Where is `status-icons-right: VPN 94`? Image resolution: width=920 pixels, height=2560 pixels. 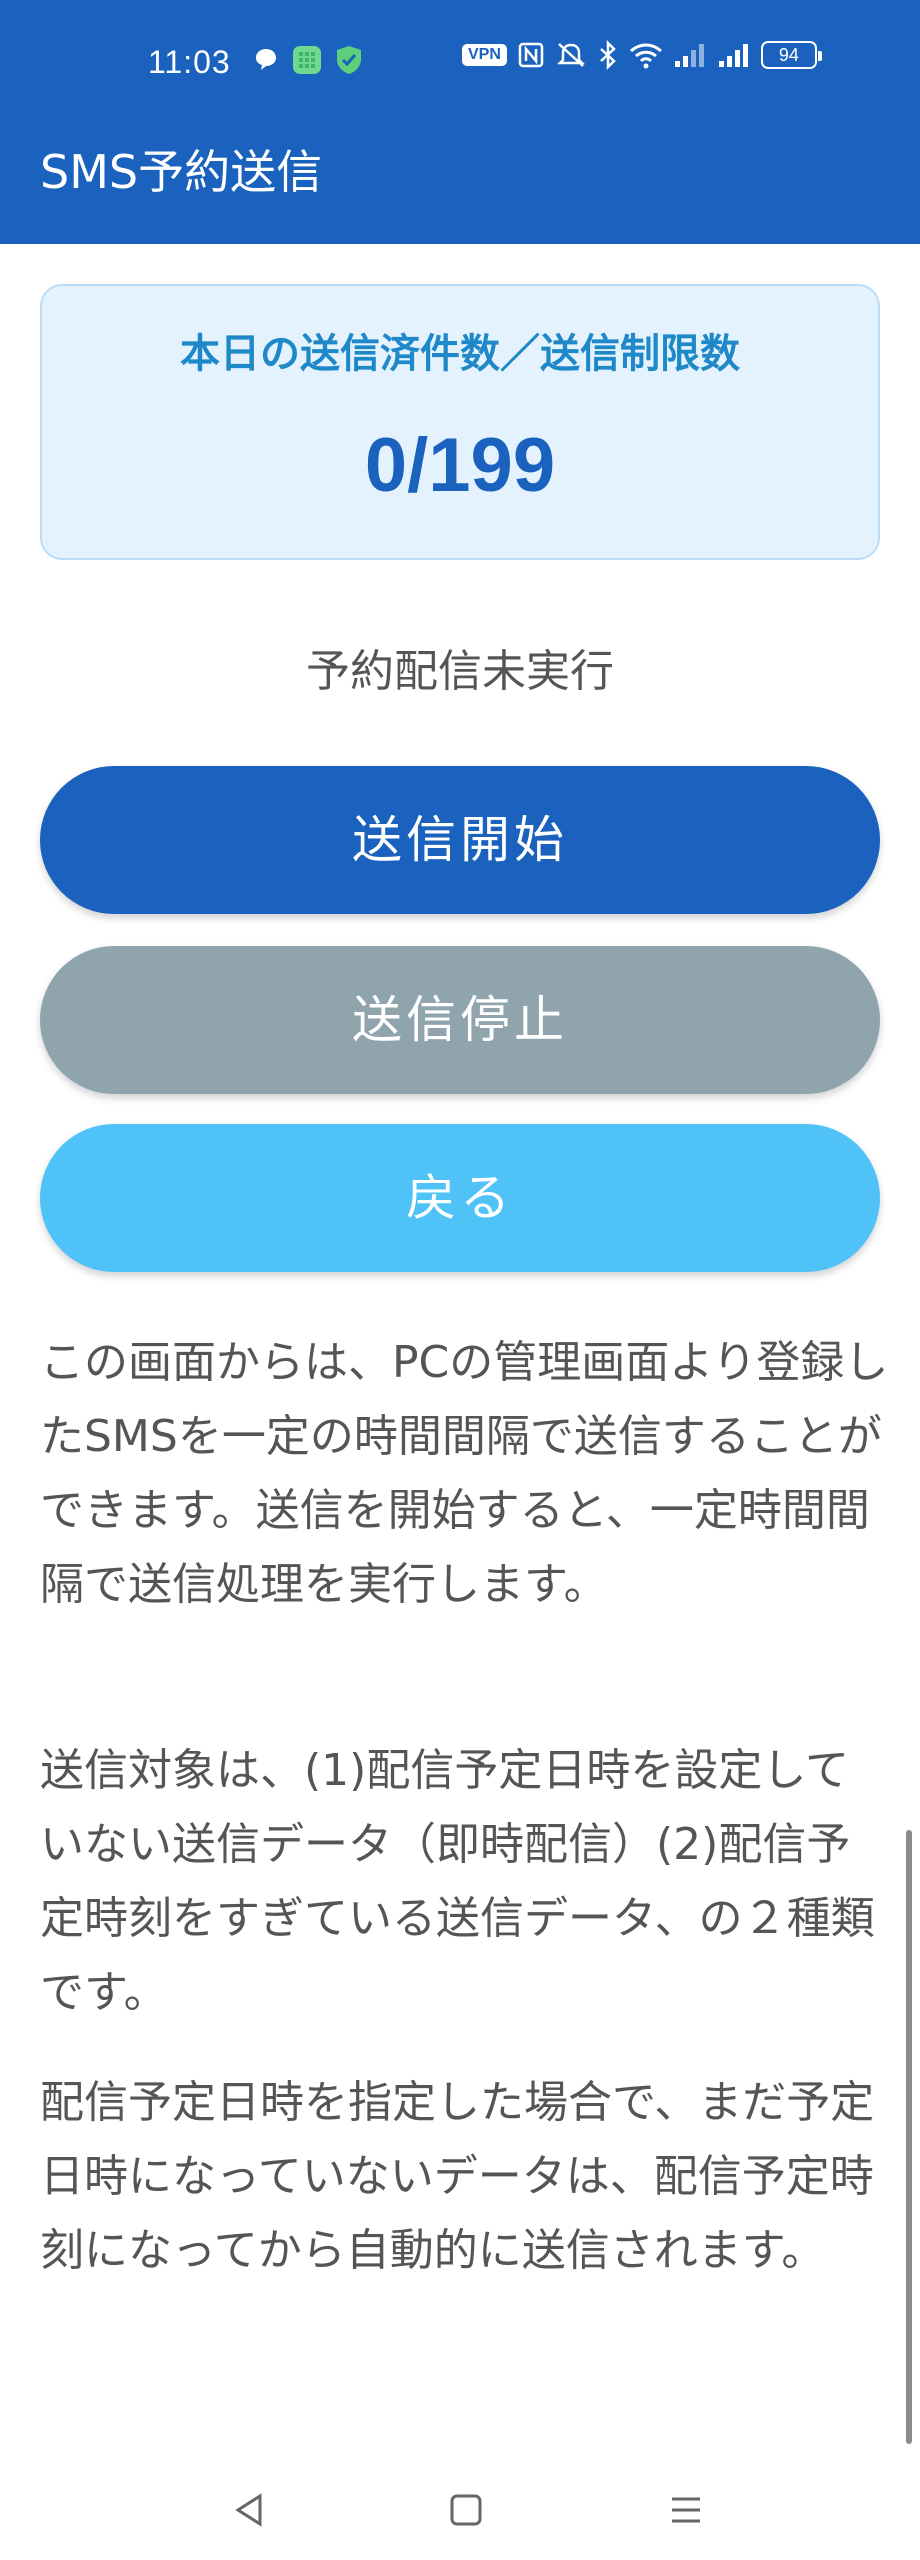 status-icons-right: VPN 94 is located at coordinates (642, 55).